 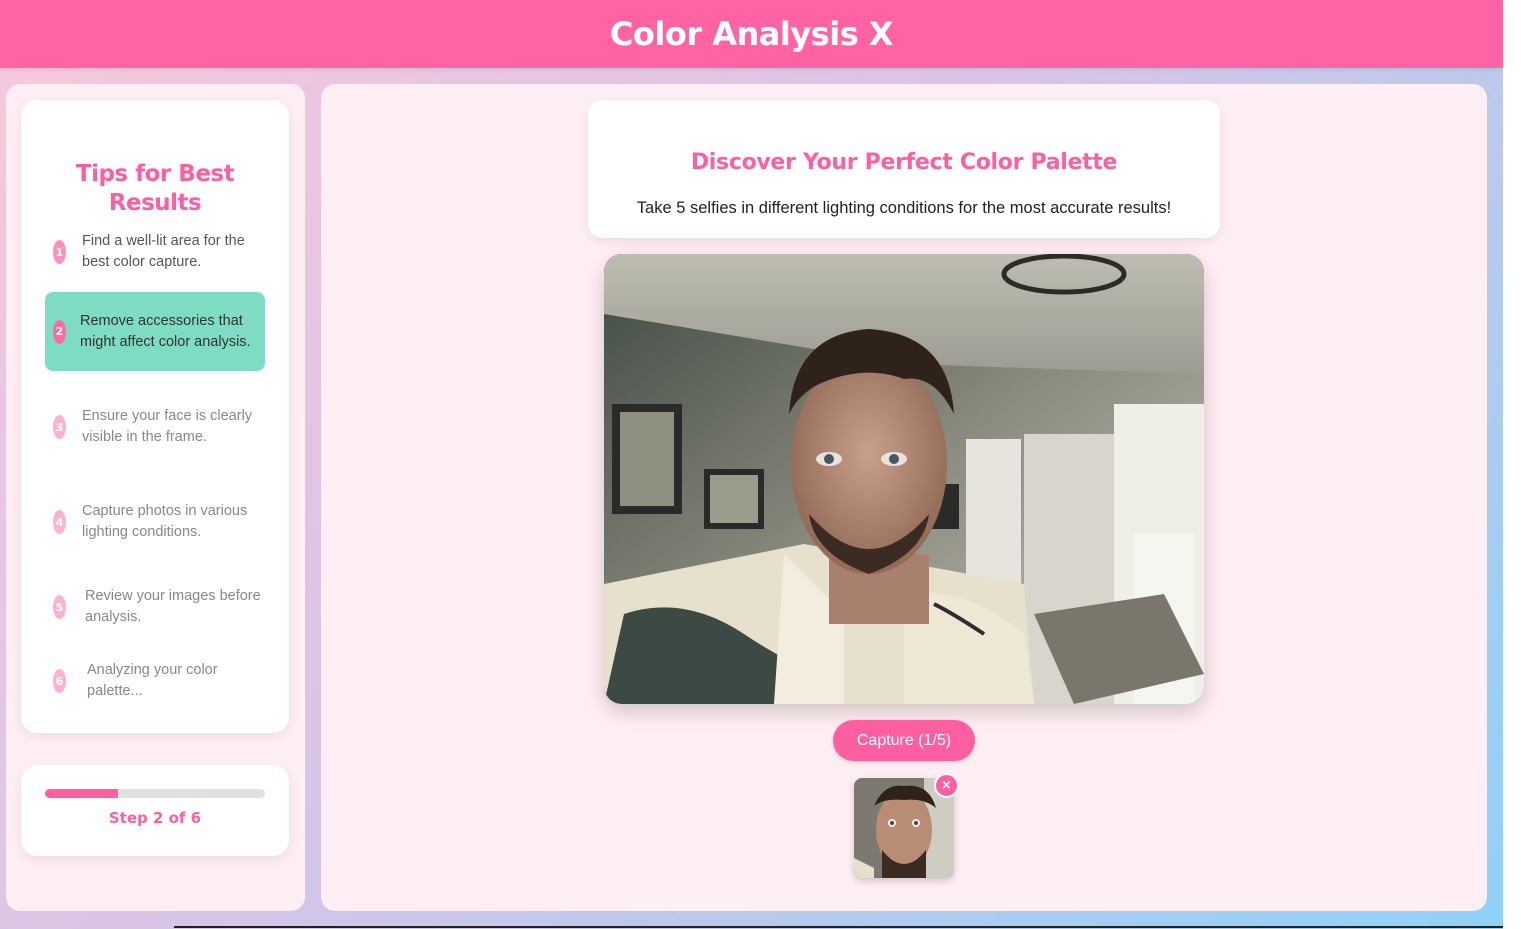 What do you see at coordinates (59, 427) in the screenshot?
I see `step-number-badge: 3` at bounding box center [59, 427].